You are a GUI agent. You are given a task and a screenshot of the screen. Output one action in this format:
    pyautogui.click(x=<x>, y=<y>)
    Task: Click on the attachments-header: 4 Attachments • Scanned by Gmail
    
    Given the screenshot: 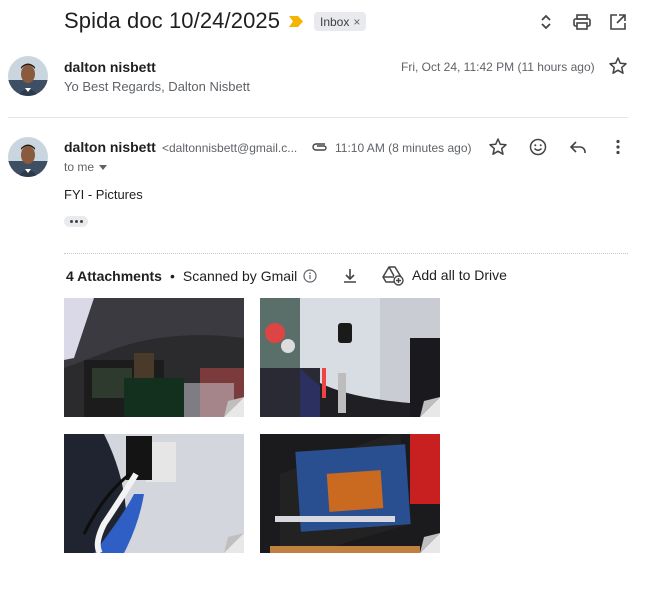 What is the action you would take?
    pyautogui.click(x=191, y=276)
    